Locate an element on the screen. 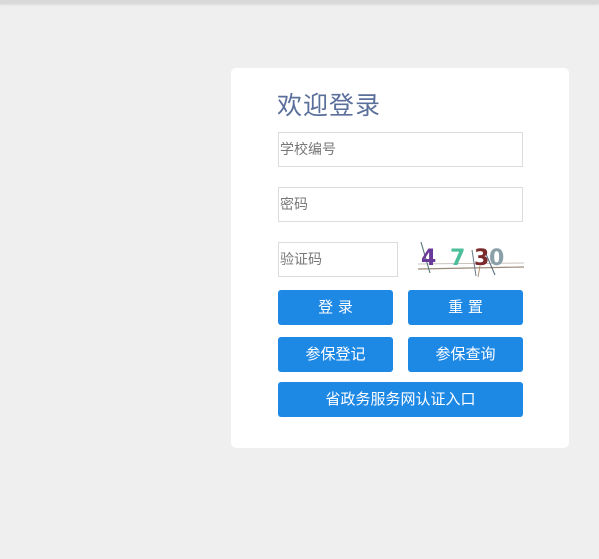  reset-button: 重 置 is located at coordinates (465, 307).